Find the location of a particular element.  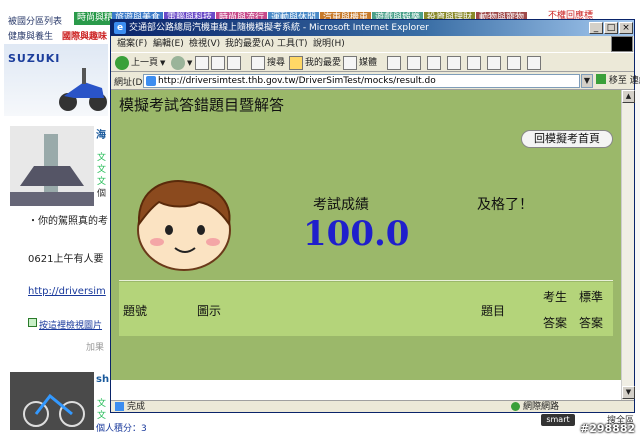

refresh-icon is located at coordinates (218, 63).